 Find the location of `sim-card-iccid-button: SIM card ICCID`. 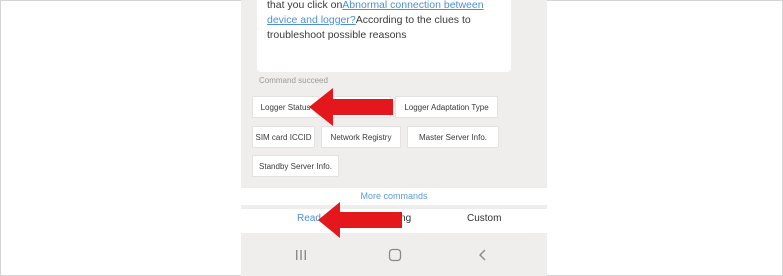

sim-card-iccid-button: SIM card ICCID is located at coordinates (283, 137).